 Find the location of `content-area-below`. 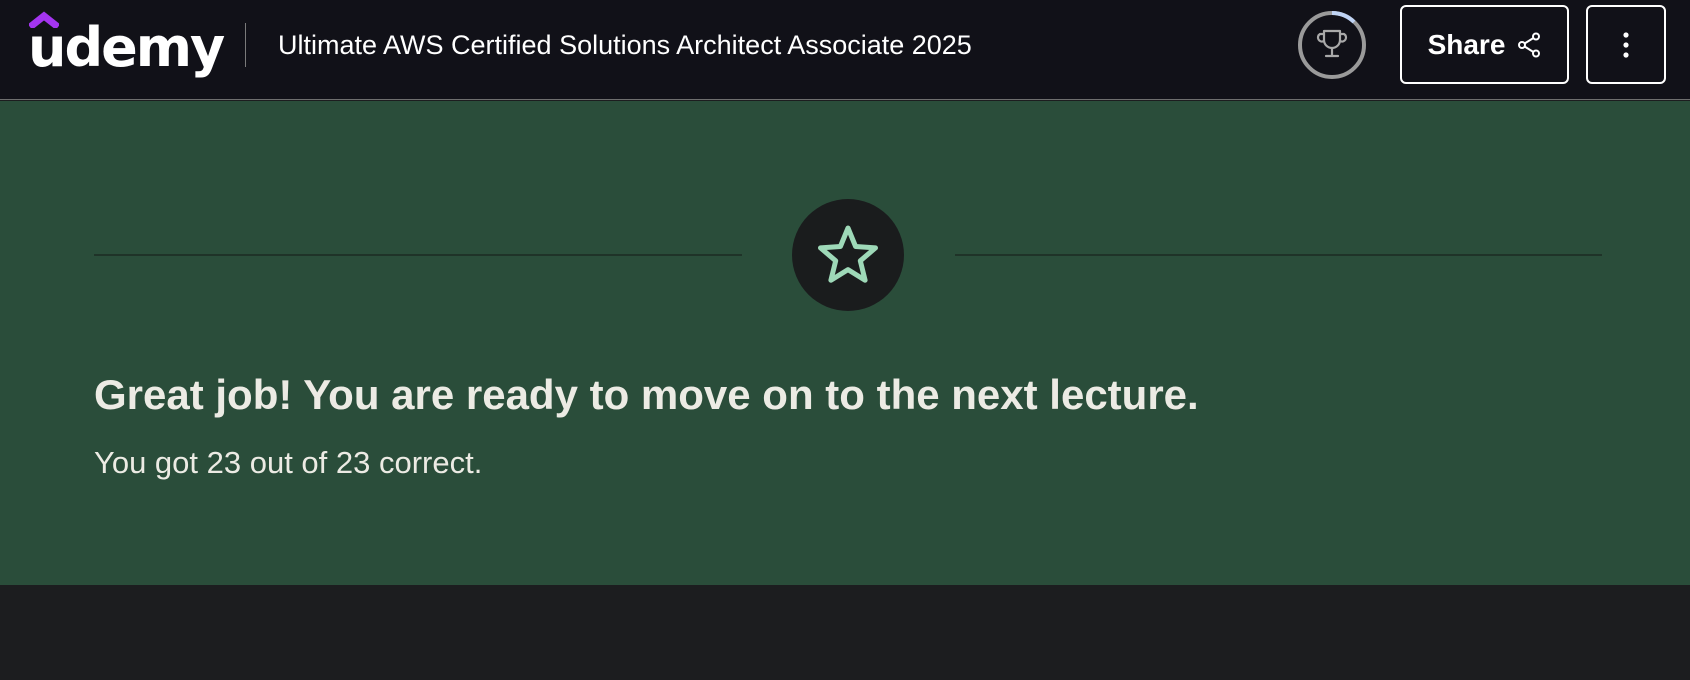

content-area-below is located at coordinates (845, 632).